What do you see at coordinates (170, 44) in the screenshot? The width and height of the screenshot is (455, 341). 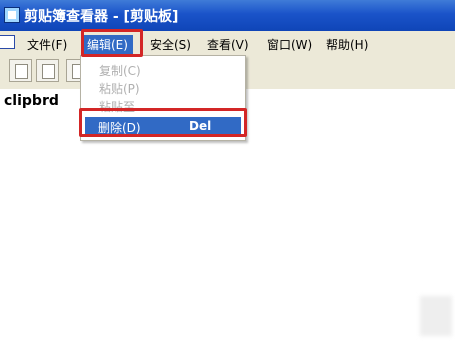 I see `menu-security: 安全(S)` at bounding box center [170, 44].